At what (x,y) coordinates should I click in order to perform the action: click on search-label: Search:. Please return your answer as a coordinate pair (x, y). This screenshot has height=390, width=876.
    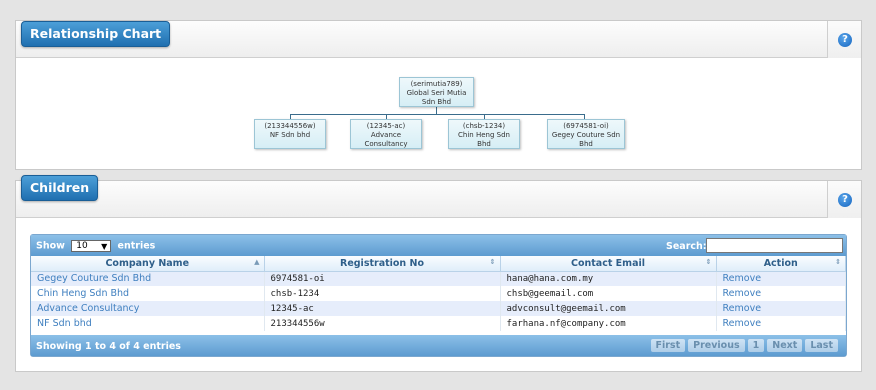
    Looking at the image, I should click on (686, 246).